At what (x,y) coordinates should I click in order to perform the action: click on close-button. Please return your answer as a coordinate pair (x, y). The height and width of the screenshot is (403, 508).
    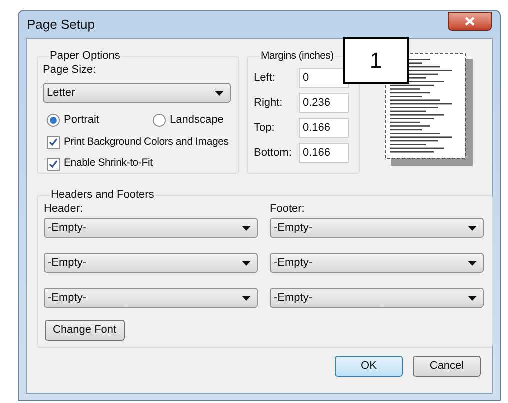
    Looking at the image, I should click on (470, 21).